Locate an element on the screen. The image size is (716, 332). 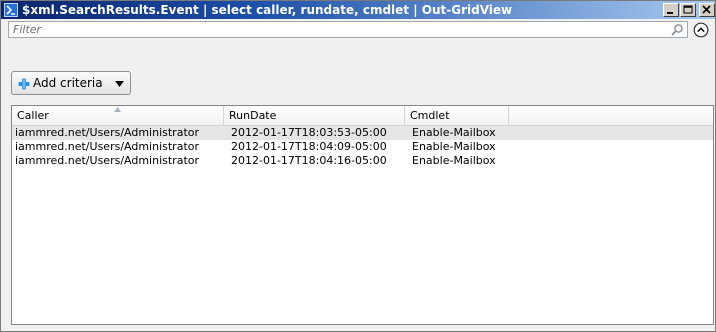
filter-box is located at coordinates (348, 29).